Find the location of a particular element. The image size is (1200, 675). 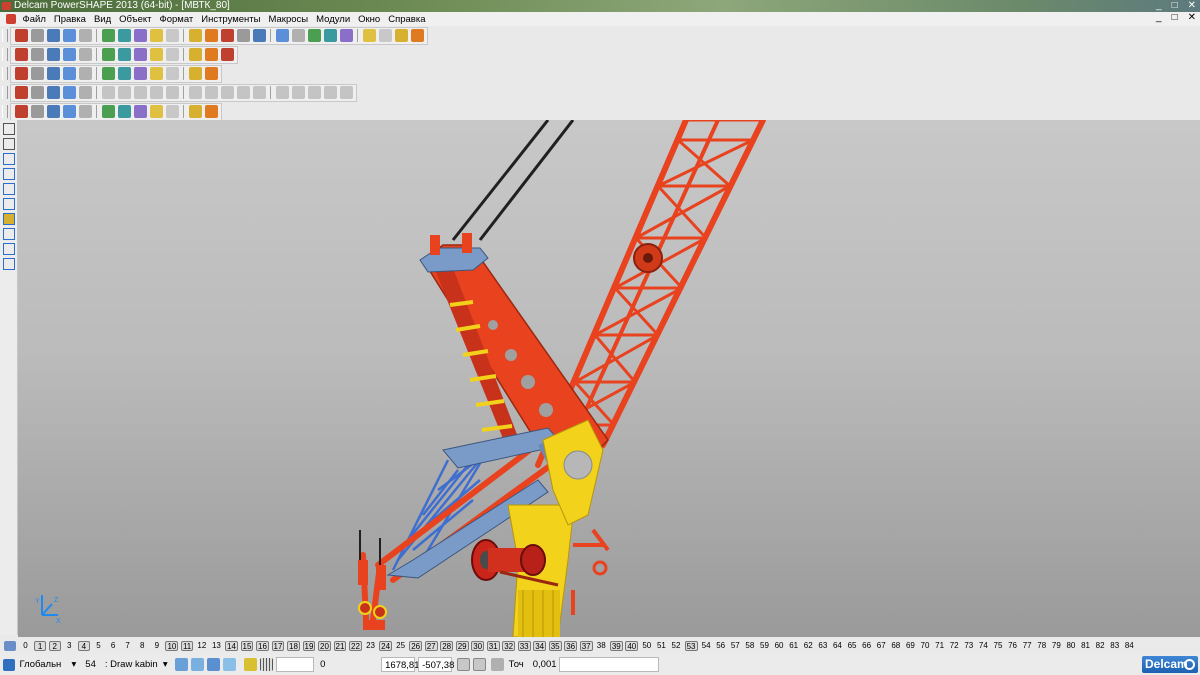

menu-edit: Правка is located at coordinates (70, 19).